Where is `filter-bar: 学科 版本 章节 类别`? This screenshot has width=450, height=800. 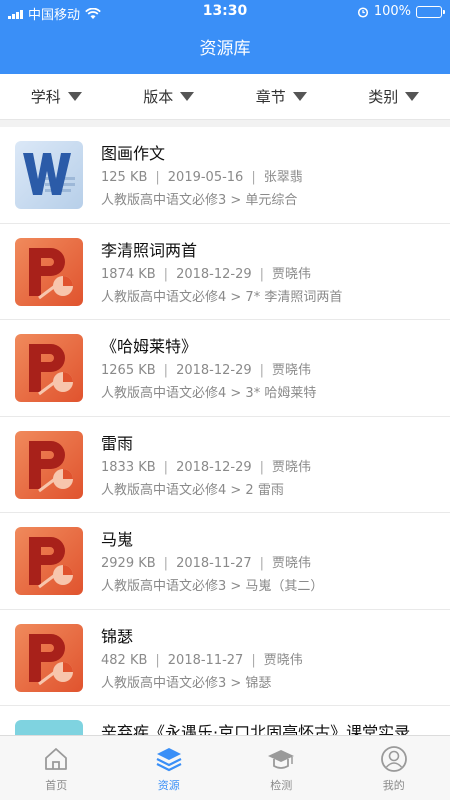 filter-bar: 学科 版本 章节 类别 is located at coordinates (225, 97).